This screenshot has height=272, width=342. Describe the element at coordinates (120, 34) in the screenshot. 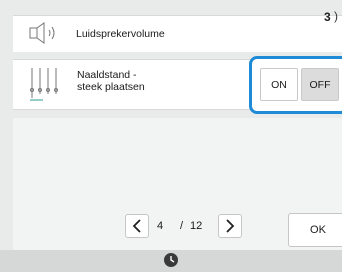

I see `speaker-volume-label: Luidsprekervolume` at that location.